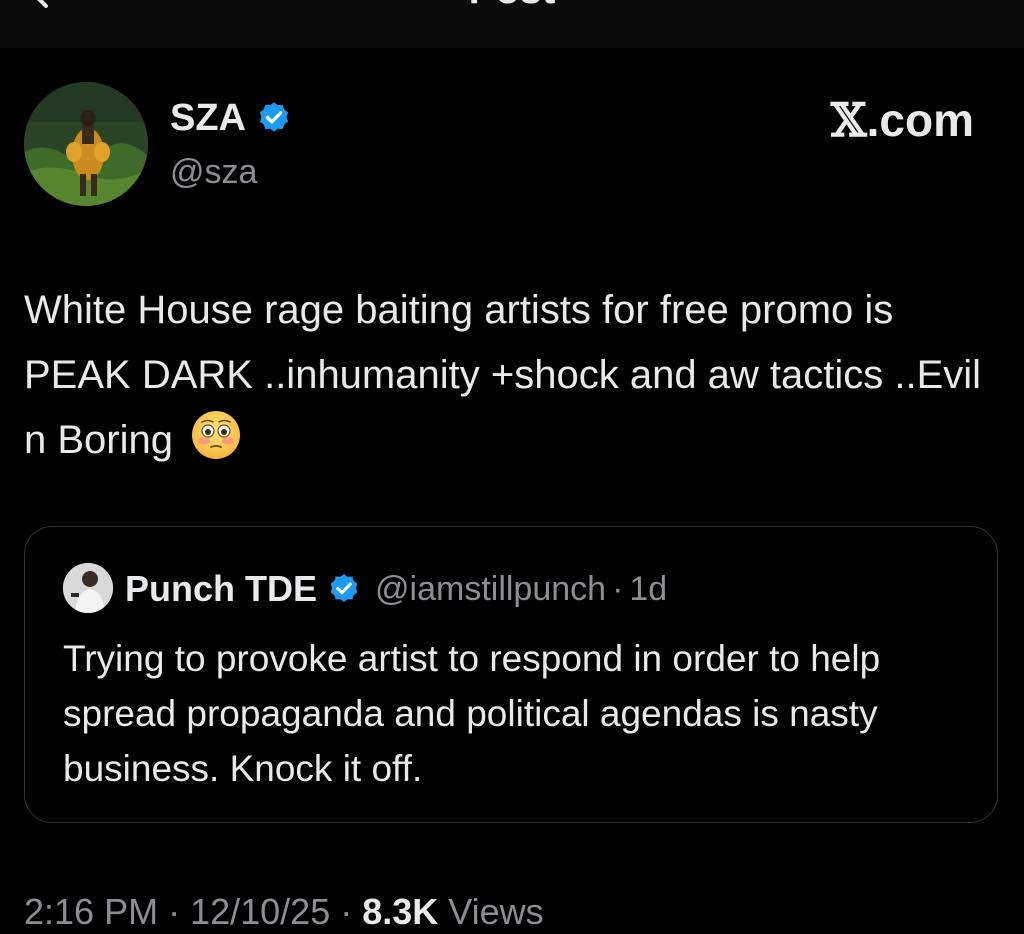 Image resolution: width=1024 pixels, height=934 pixels. I want to click on x-logo-mark: 𝕏, so click(848, 120).